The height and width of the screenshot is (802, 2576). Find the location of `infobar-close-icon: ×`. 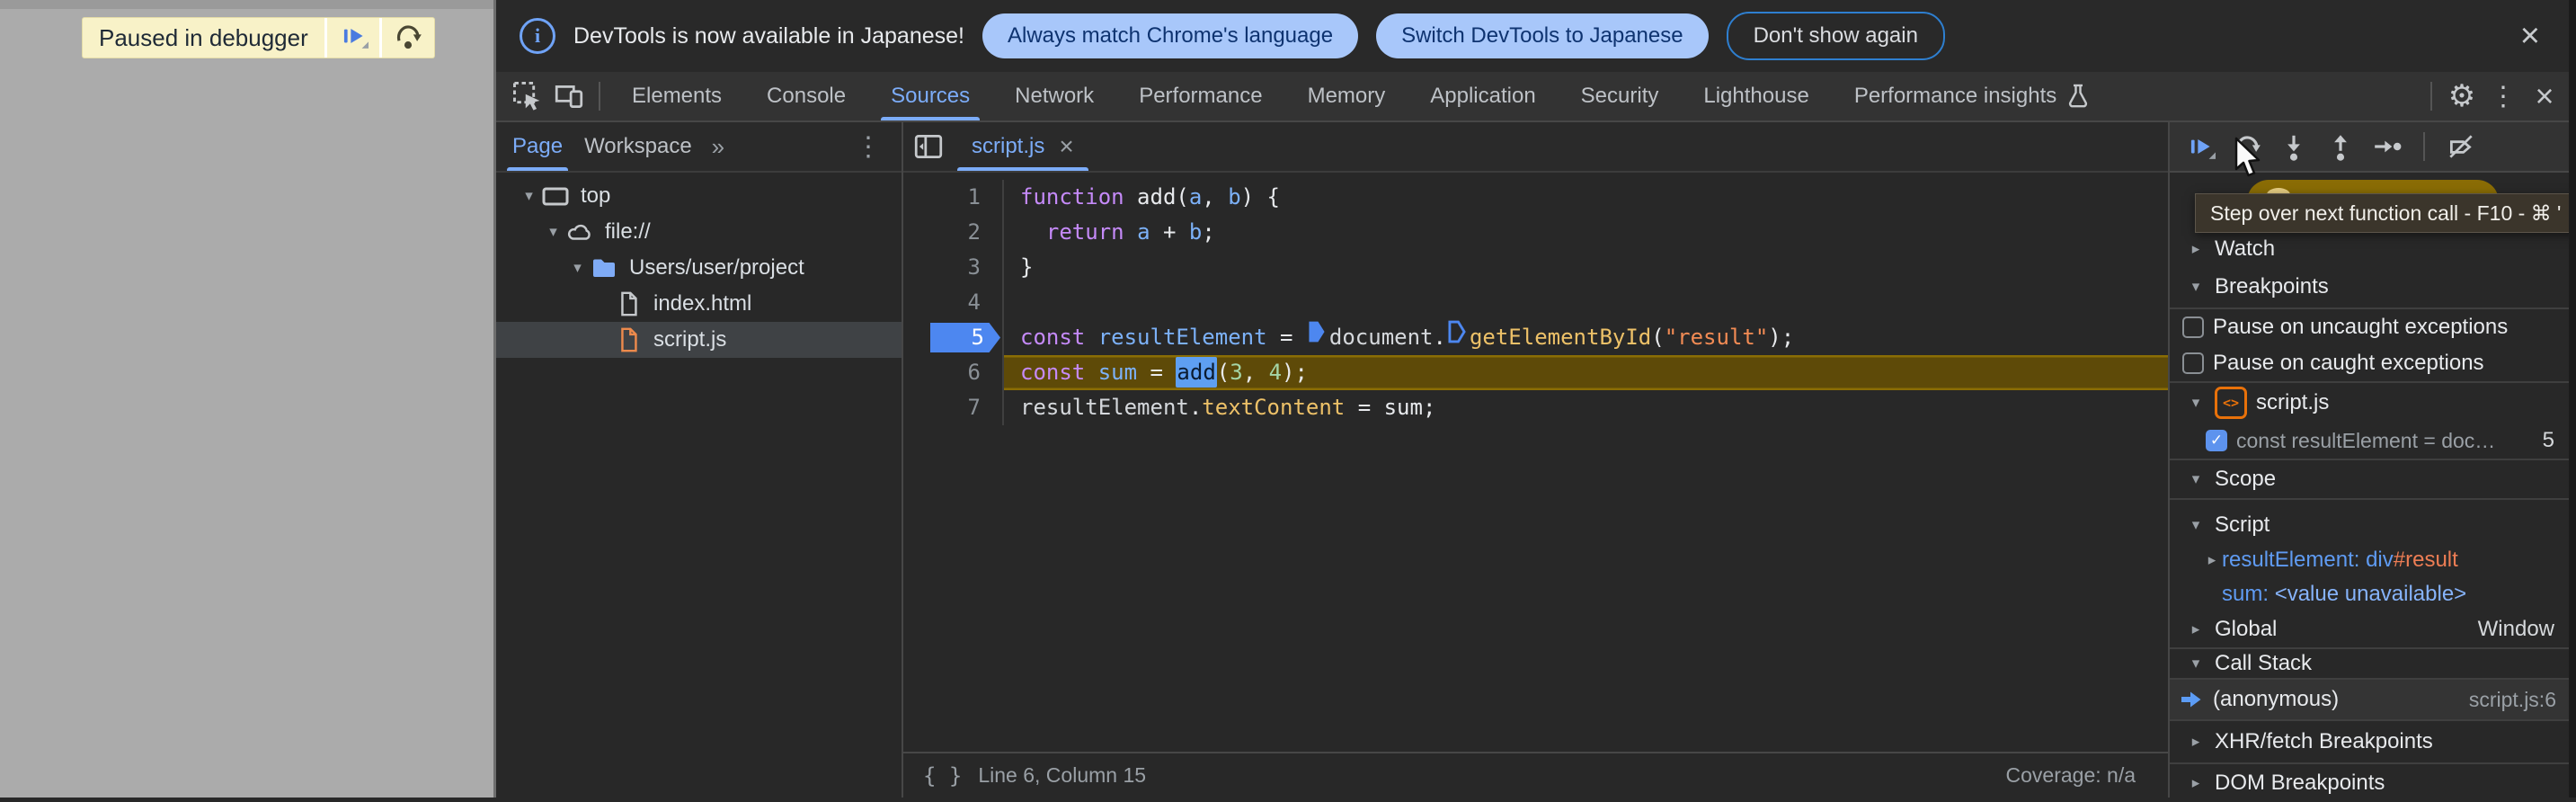

infobar-close-icon: × is located at coordinates (2530, 36).